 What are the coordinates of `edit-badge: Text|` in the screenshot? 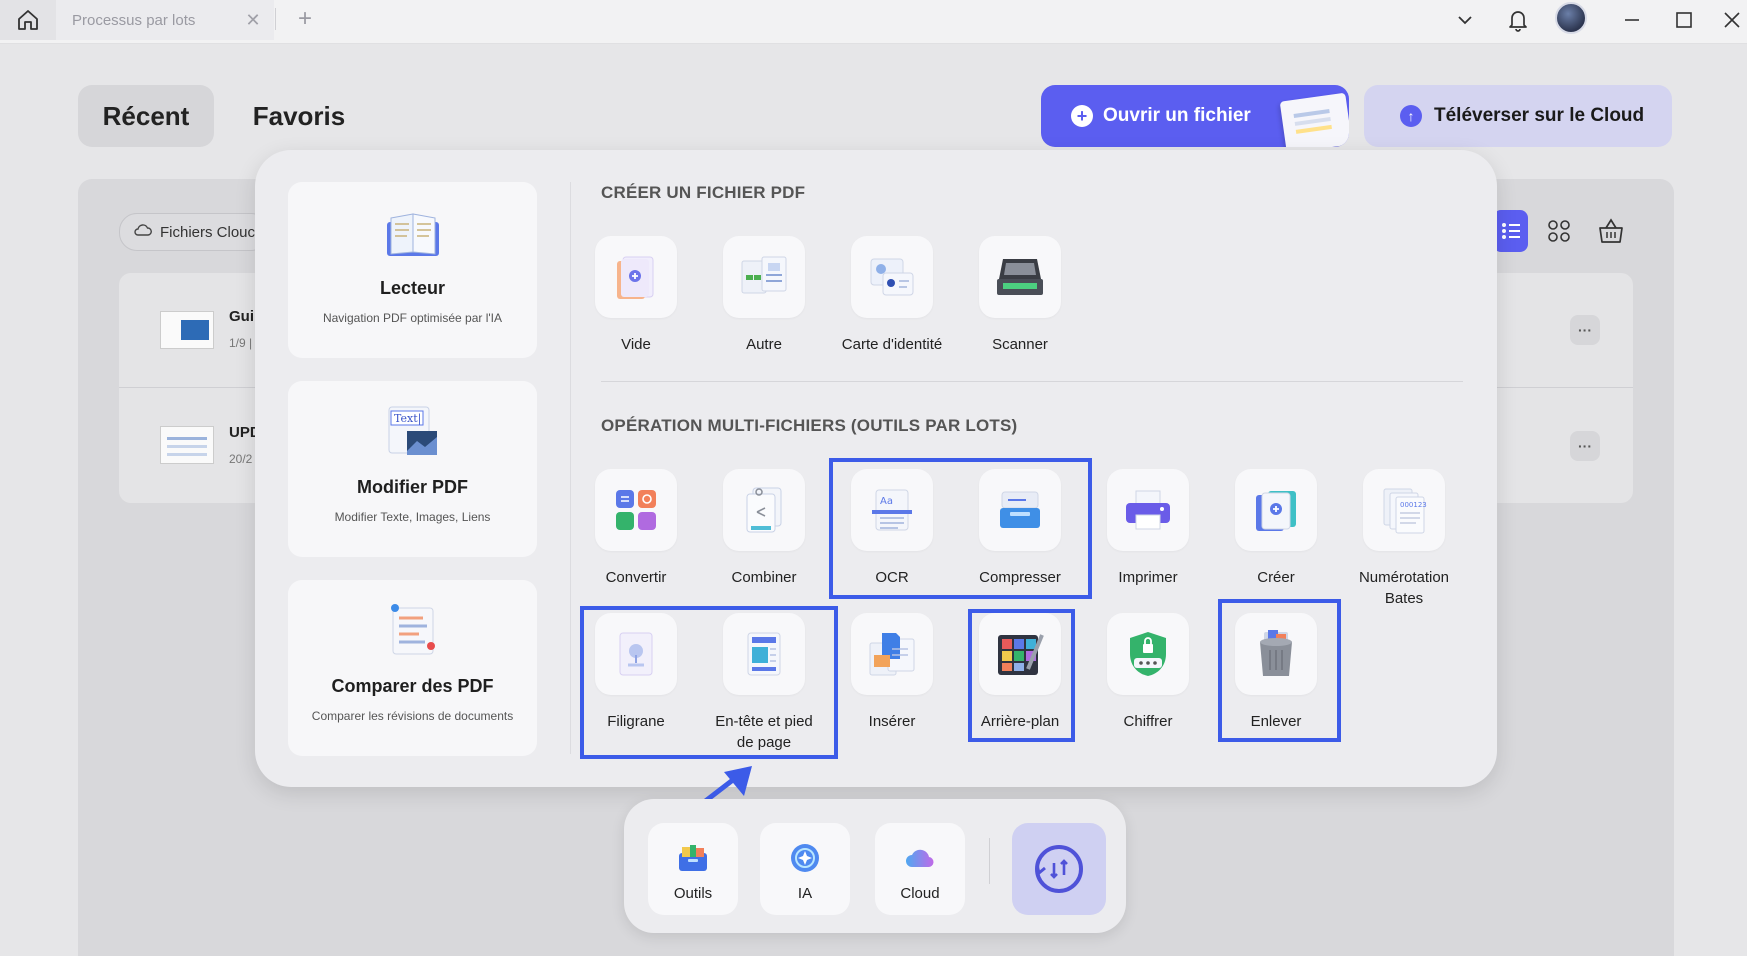 It's located at (407, 419).